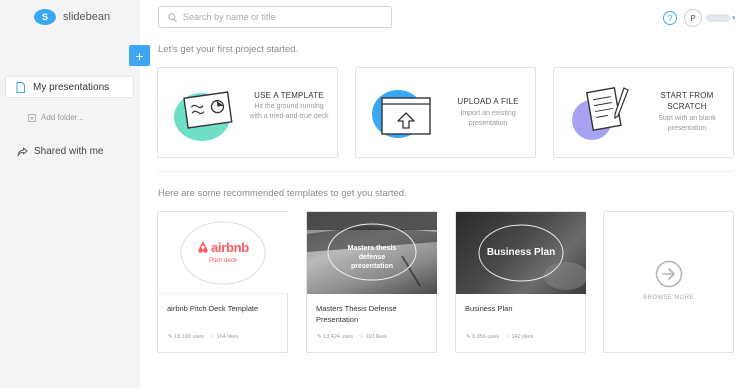 This screenshot has height=388, width=750. What do you see at coordinates (483, 337) in the screenshot?
I see `uses-count: ✎ 8,956 uses` at bounding box center [483, 337].